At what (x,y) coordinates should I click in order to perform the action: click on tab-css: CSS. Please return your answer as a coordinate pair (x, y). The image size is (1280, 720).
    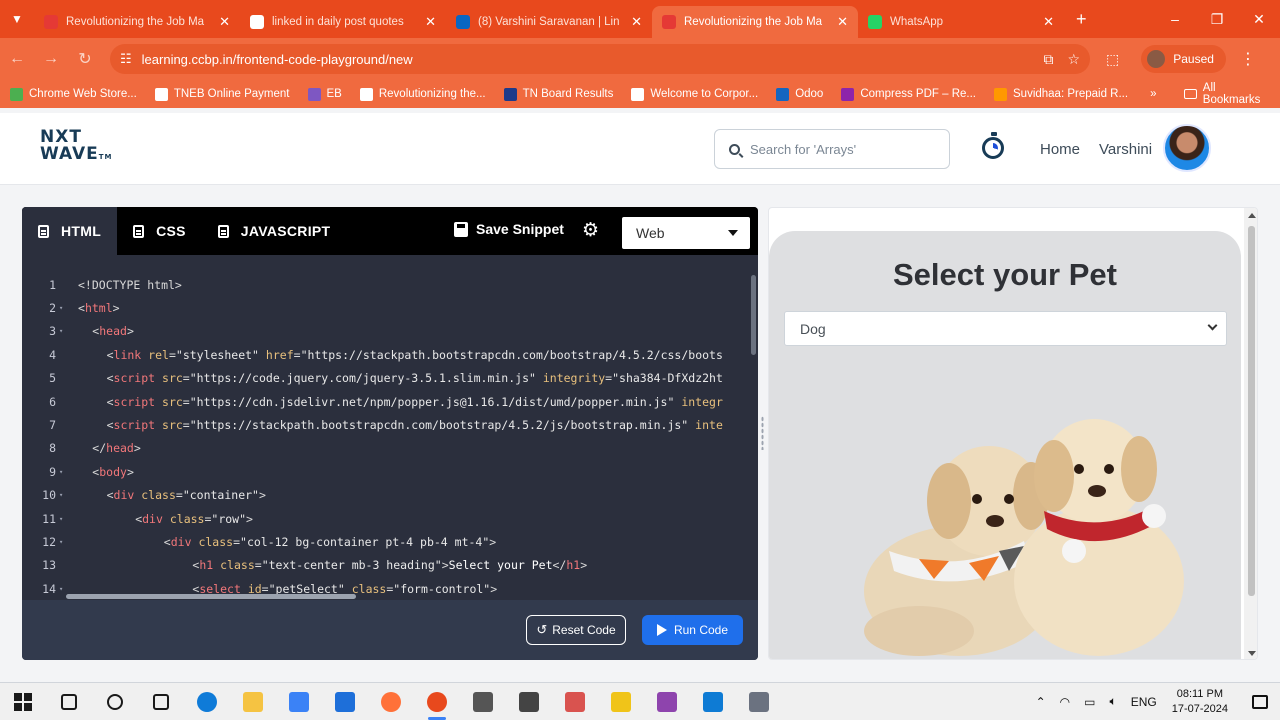
    Looking at the image, I should click on (159, 231).